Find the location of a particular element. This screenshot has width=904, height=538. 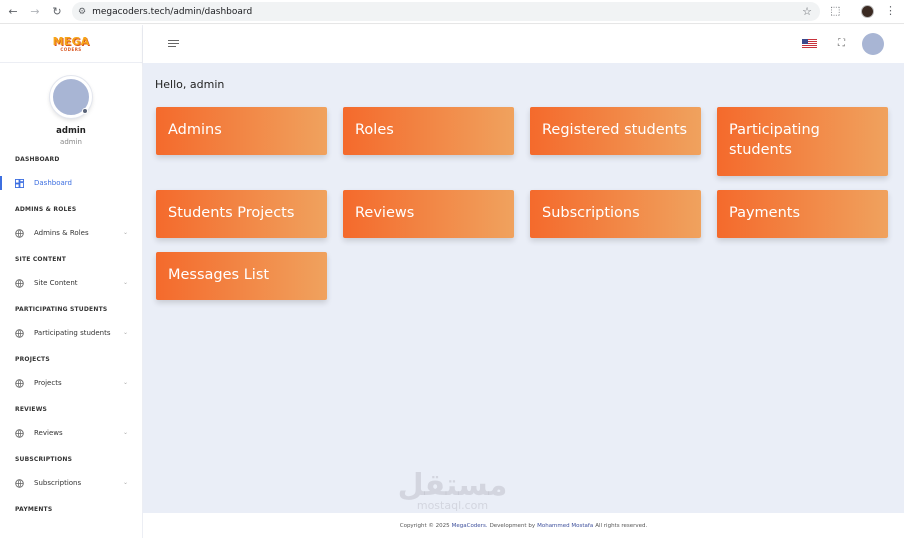

browser-menu-icon: ⋮ is located at coordinates (890, 10).